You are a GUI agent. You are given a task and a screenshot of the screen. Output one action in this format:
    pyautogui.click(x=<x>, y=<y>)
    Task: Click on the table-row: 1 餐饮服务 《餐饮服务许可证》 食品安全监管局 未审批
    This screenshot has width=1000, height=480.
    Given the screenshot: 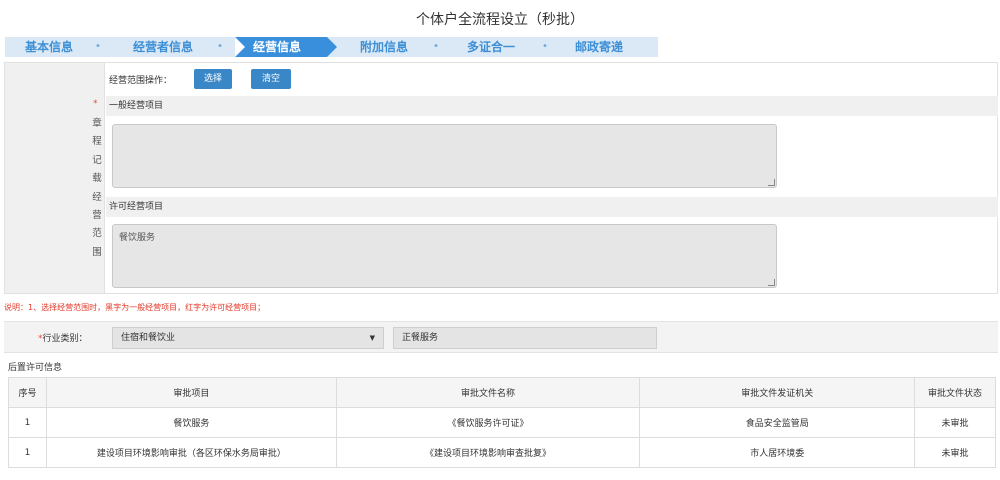 What is the action you would take?
    pyautogui.click(x=502, y=422)
    